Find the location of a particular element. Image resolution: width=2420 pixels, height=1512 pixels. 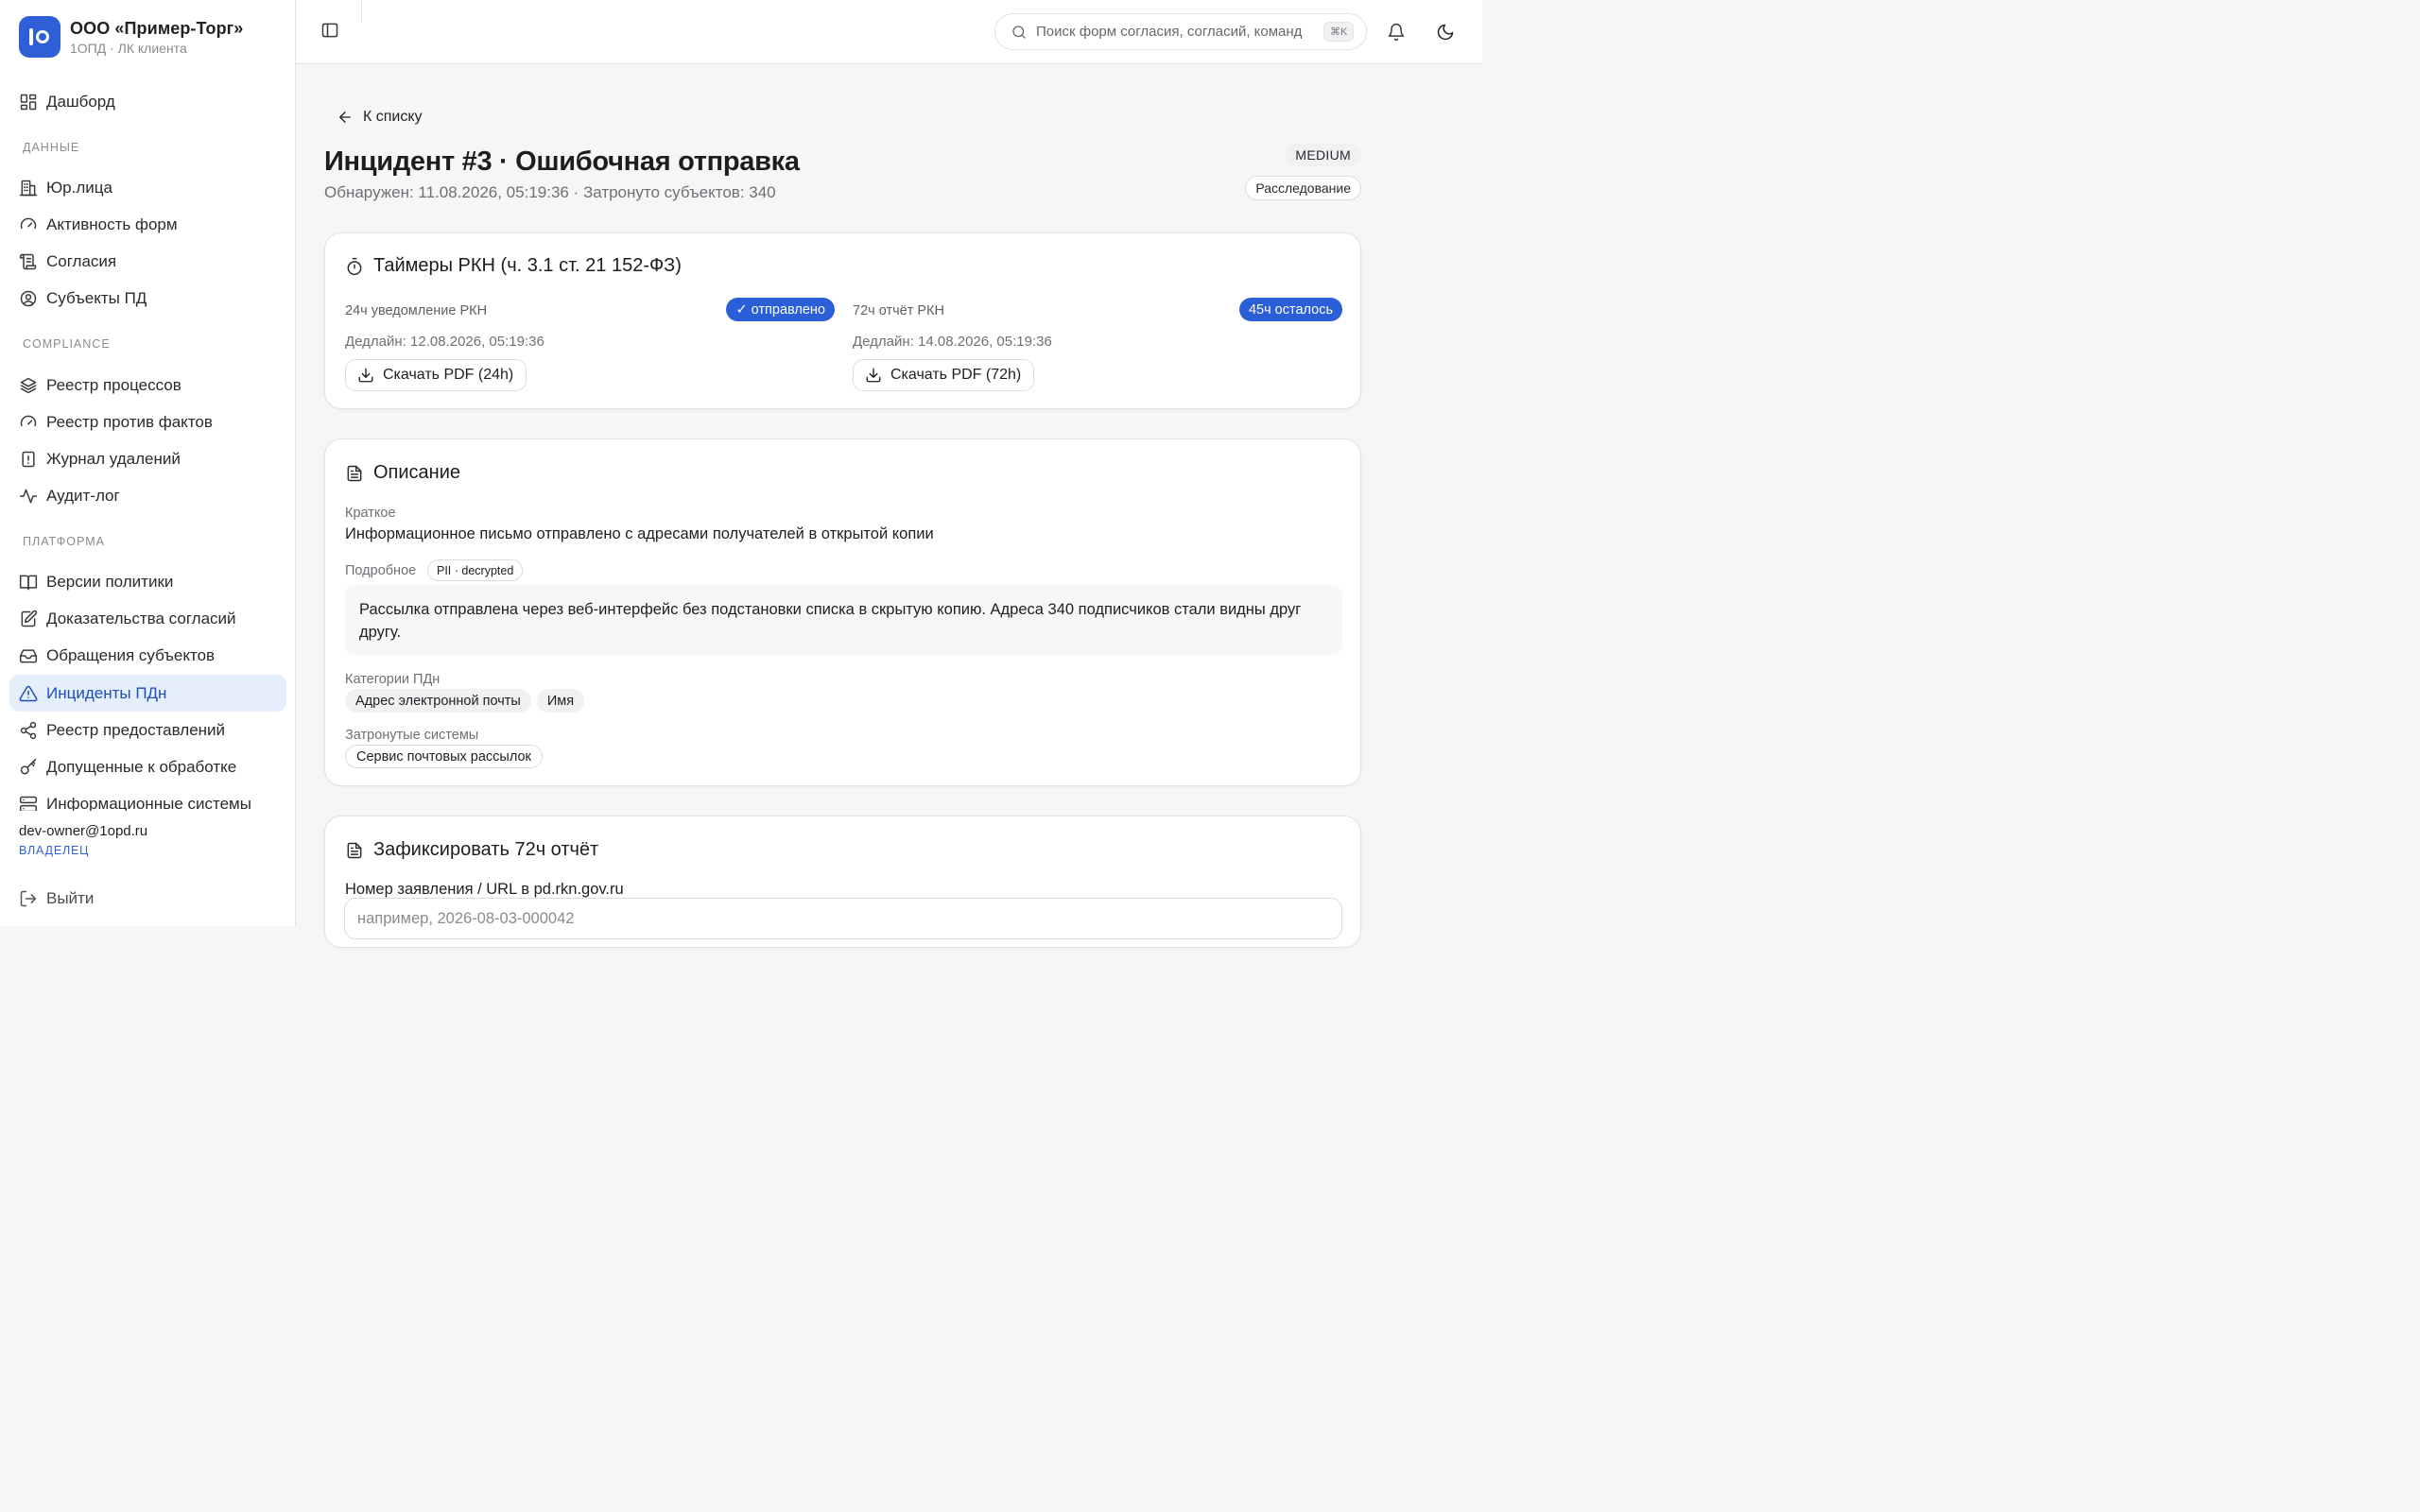

report-card-title: Зафиксировать 72ч отчёт is located at coordinates (471, 850).